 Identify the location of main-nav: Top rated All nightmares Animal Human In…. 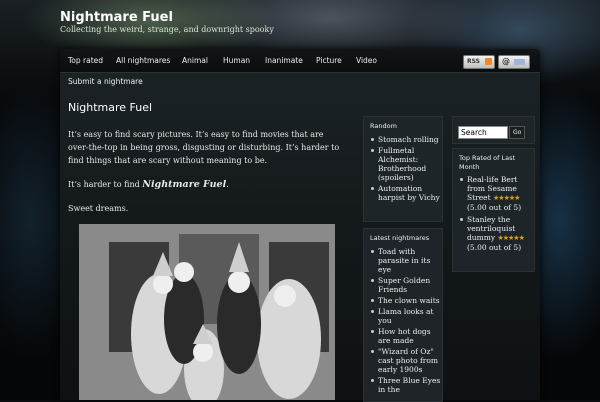
(300, 61).